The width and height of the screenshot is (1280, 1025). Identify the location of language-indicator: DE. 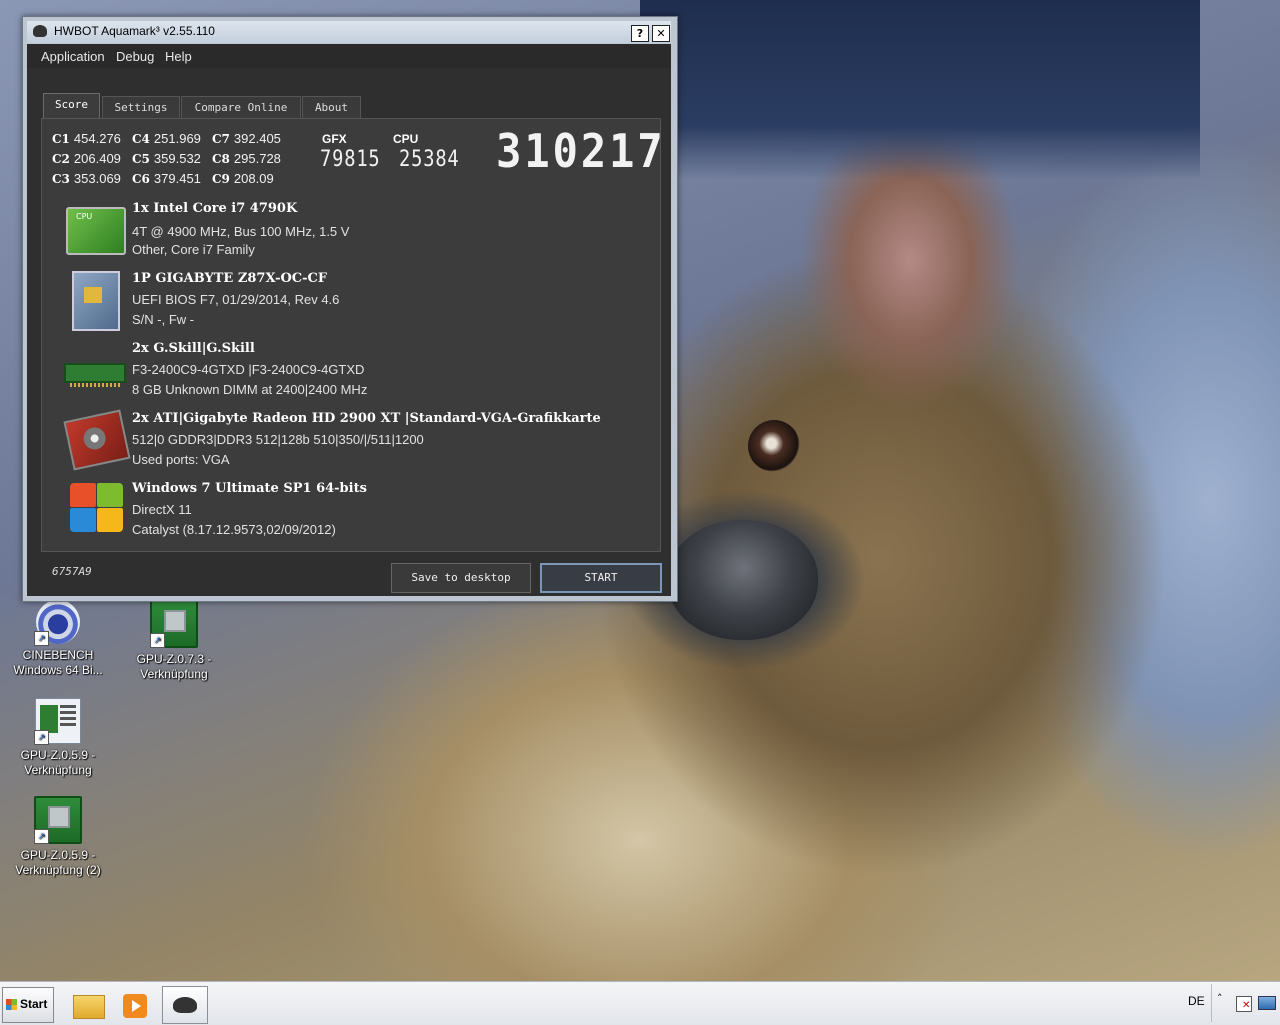
(1196, 1001).